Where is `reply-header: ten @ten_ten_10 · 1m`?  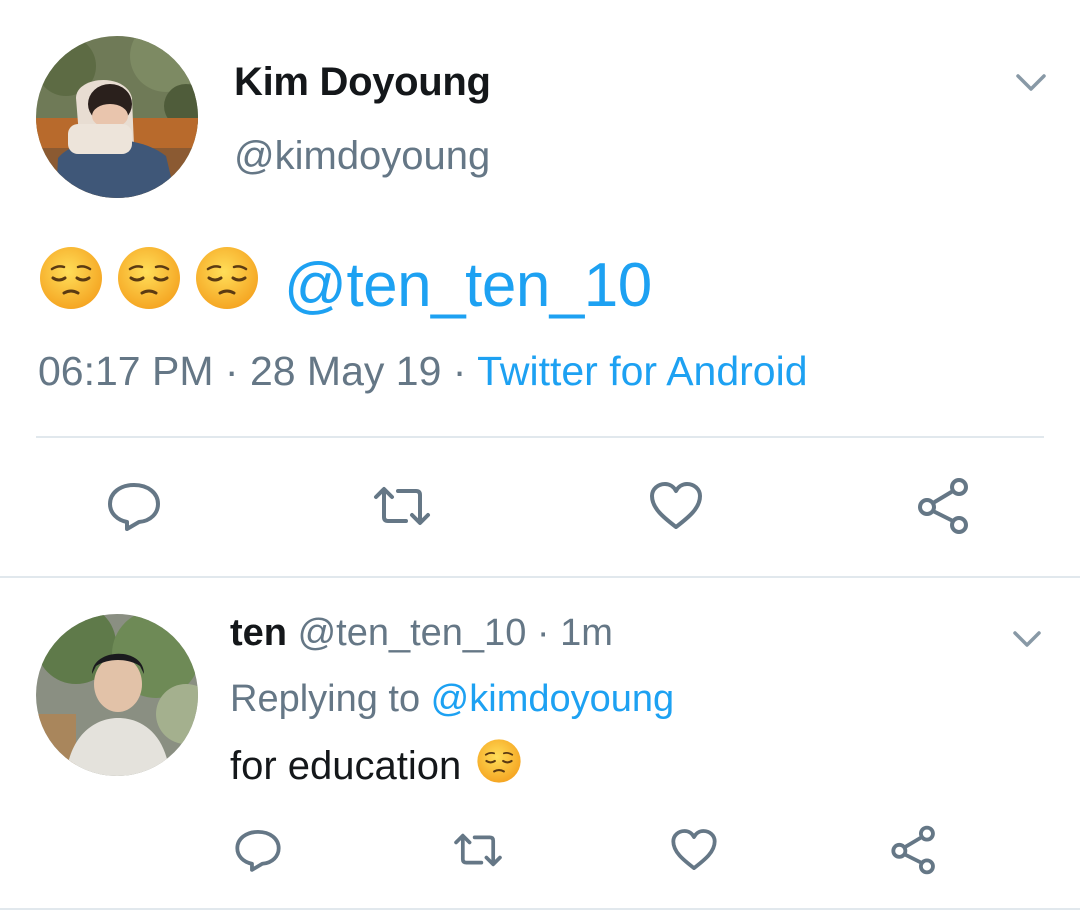
reply-header: ten @ten_ten_10 · 1m is located at coordinates (421, 633).